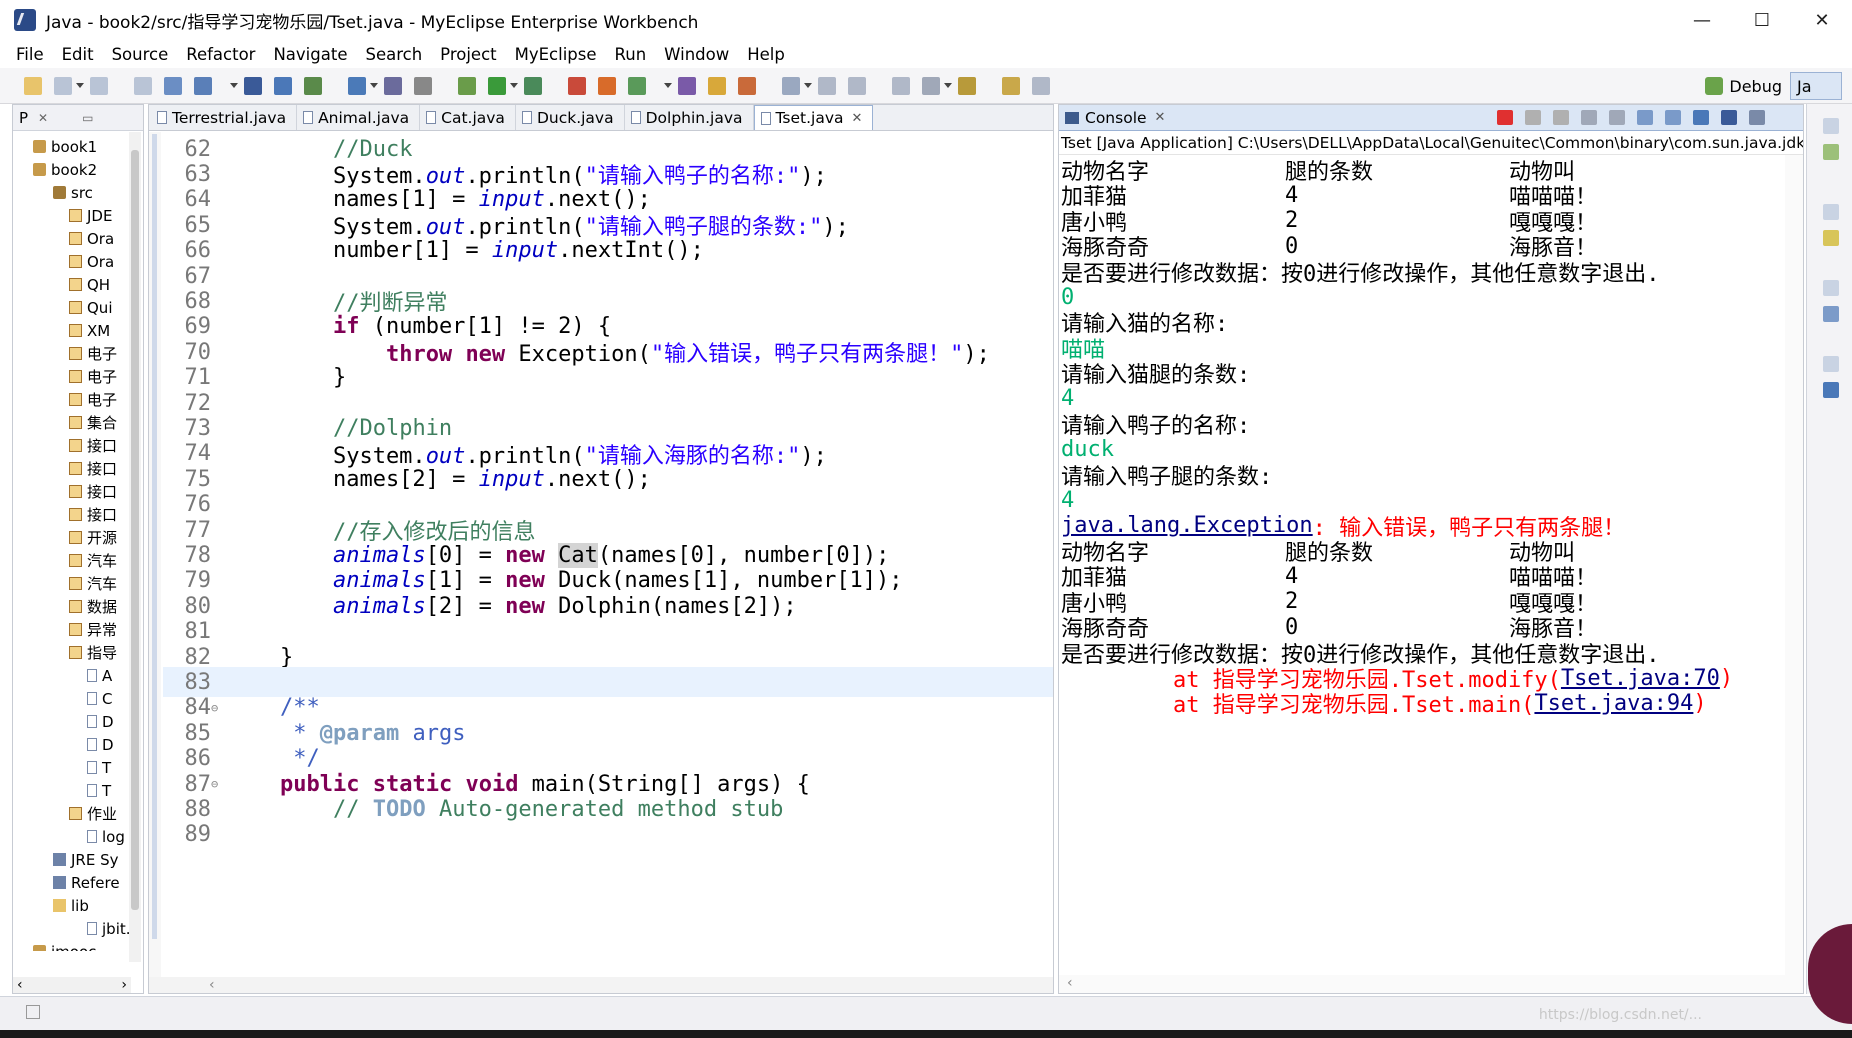 Image resolution: width=1852 pixels, height=1038 pixels. What do you see at coordinates (556, 54) in the screenshot?
I see `menu-myeclipse: MyEclipse` at bounding box center [556, 54].